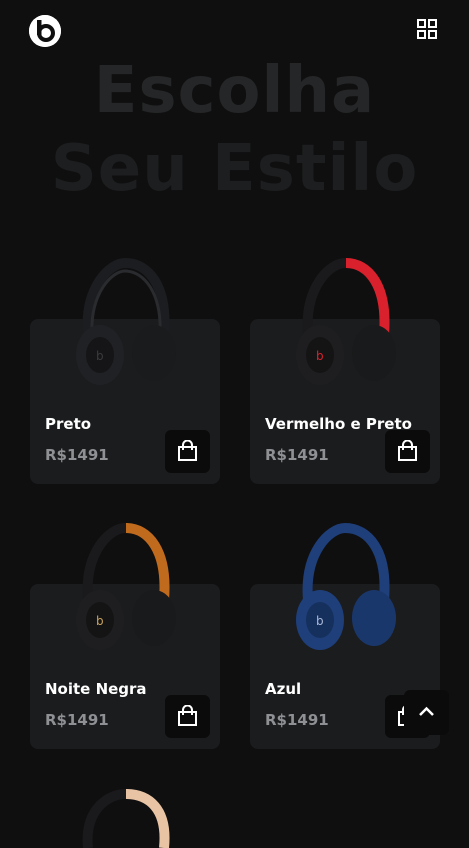 Image resolution: width=469 pixels, height=848 pixels. I want to click on product-name: Azul, so click(283, 689).